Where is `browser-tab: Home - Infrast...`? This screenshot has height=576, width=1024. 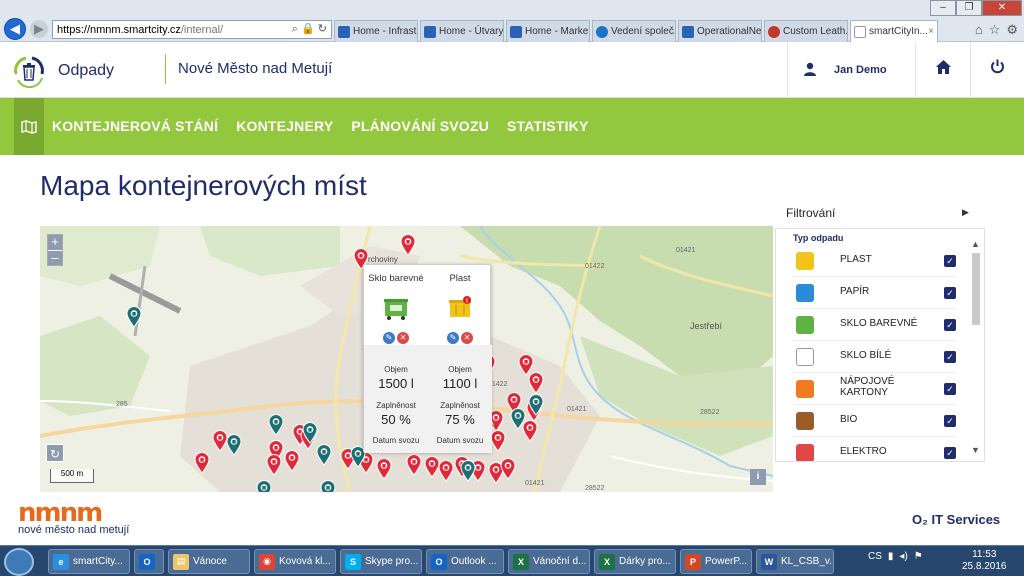
browser-tab: Home - Infrast... is located at coordinates (376, 31).